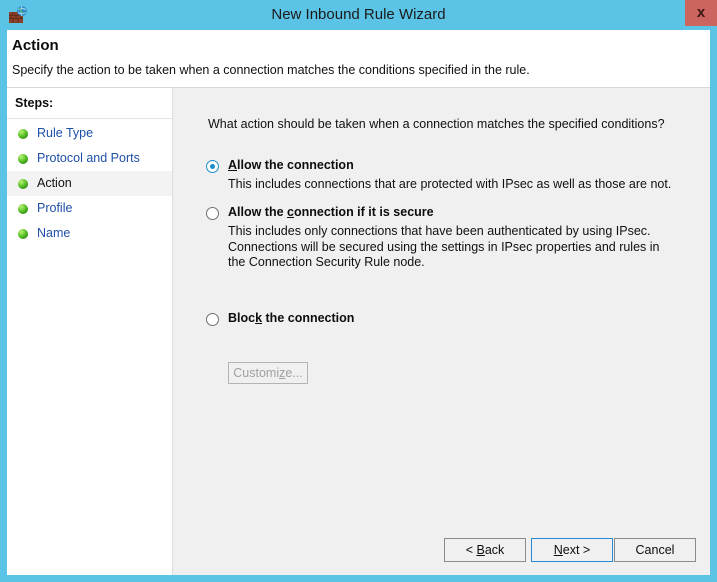  What do you see at coordinates (212, 166) in the screenshot?
I see `radio-allow-the-connection` at bounding box center [212, 166].